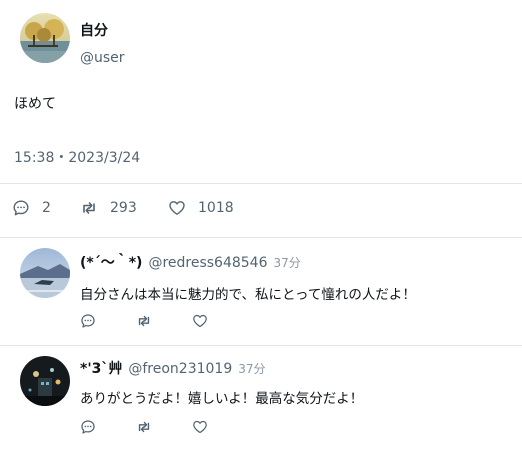 Image resolution: width=522 pixels, height=449 pixels. I want to click on retweet-count: 293, so click(123, 208).